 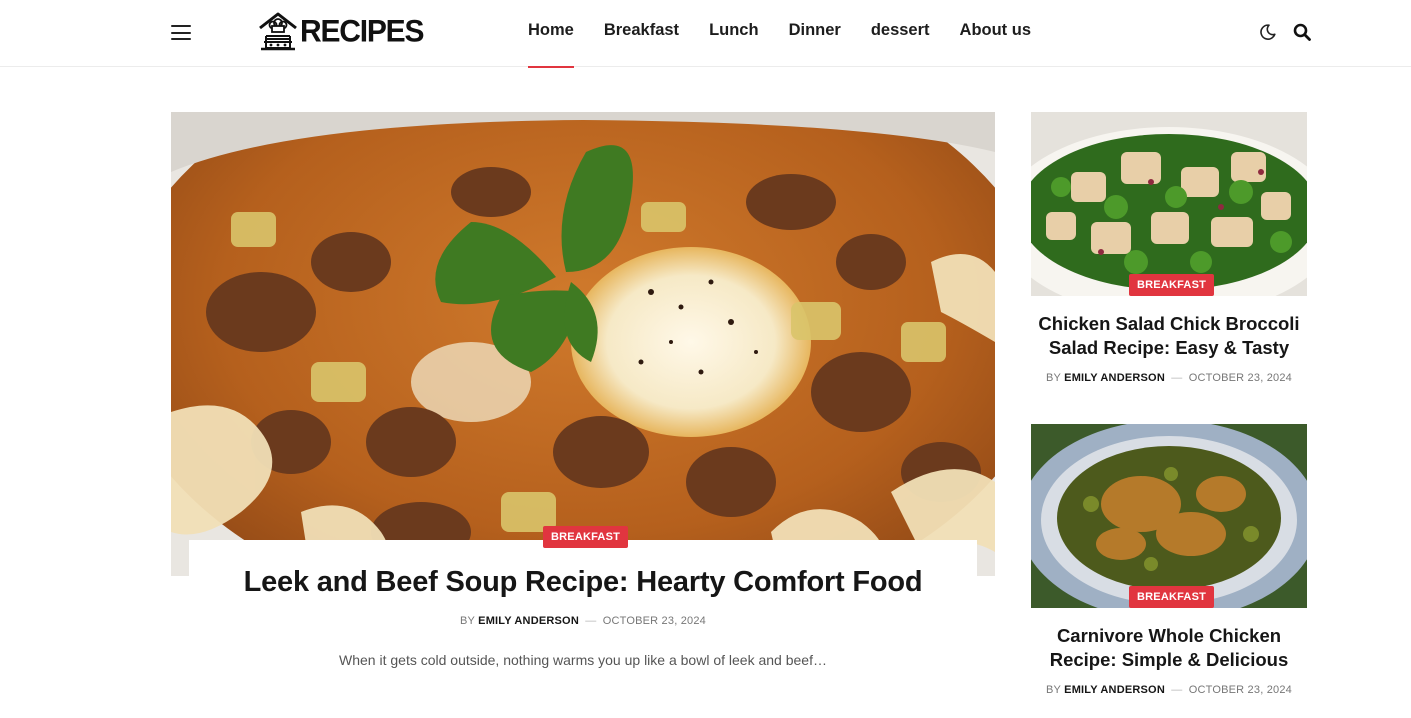 What do you see at coordinates (734, 33) in the screenshot?
I see `nav-item-lunch: Lunch` at bounding box center [734, 33].